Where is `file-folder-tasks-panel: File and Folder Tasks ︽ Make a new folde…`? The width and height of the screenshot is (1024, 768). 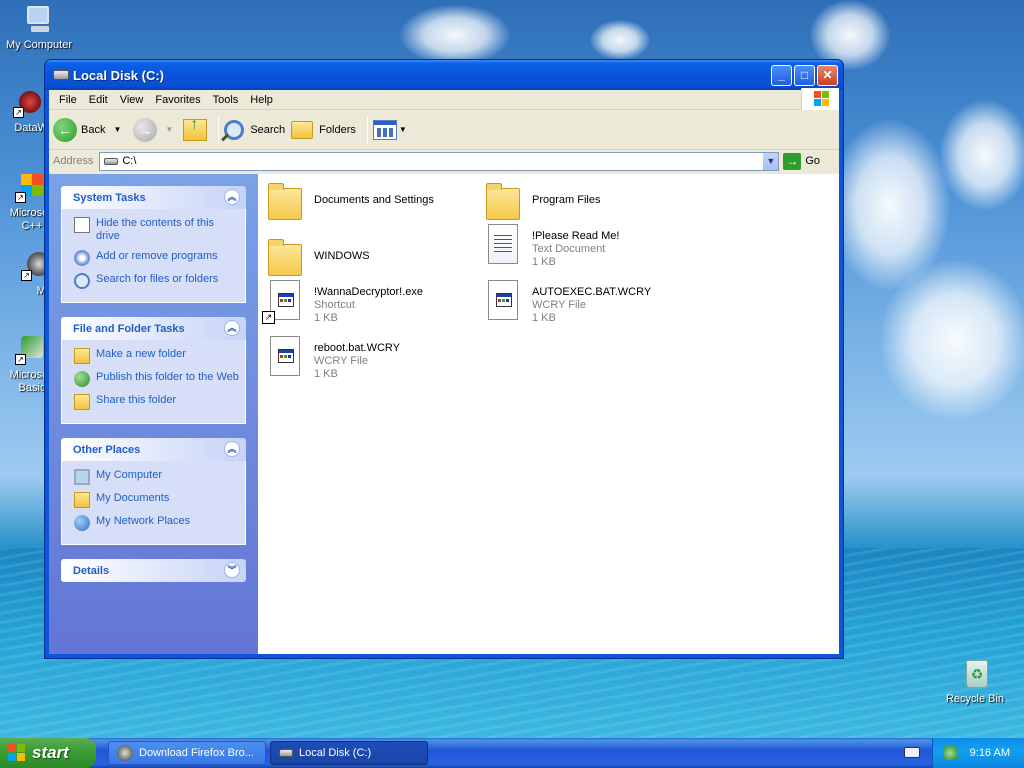
file-folder-tasks-panel: File and Folder Tasks ︽ Make a new folde… is located at coordinates (153, 370).